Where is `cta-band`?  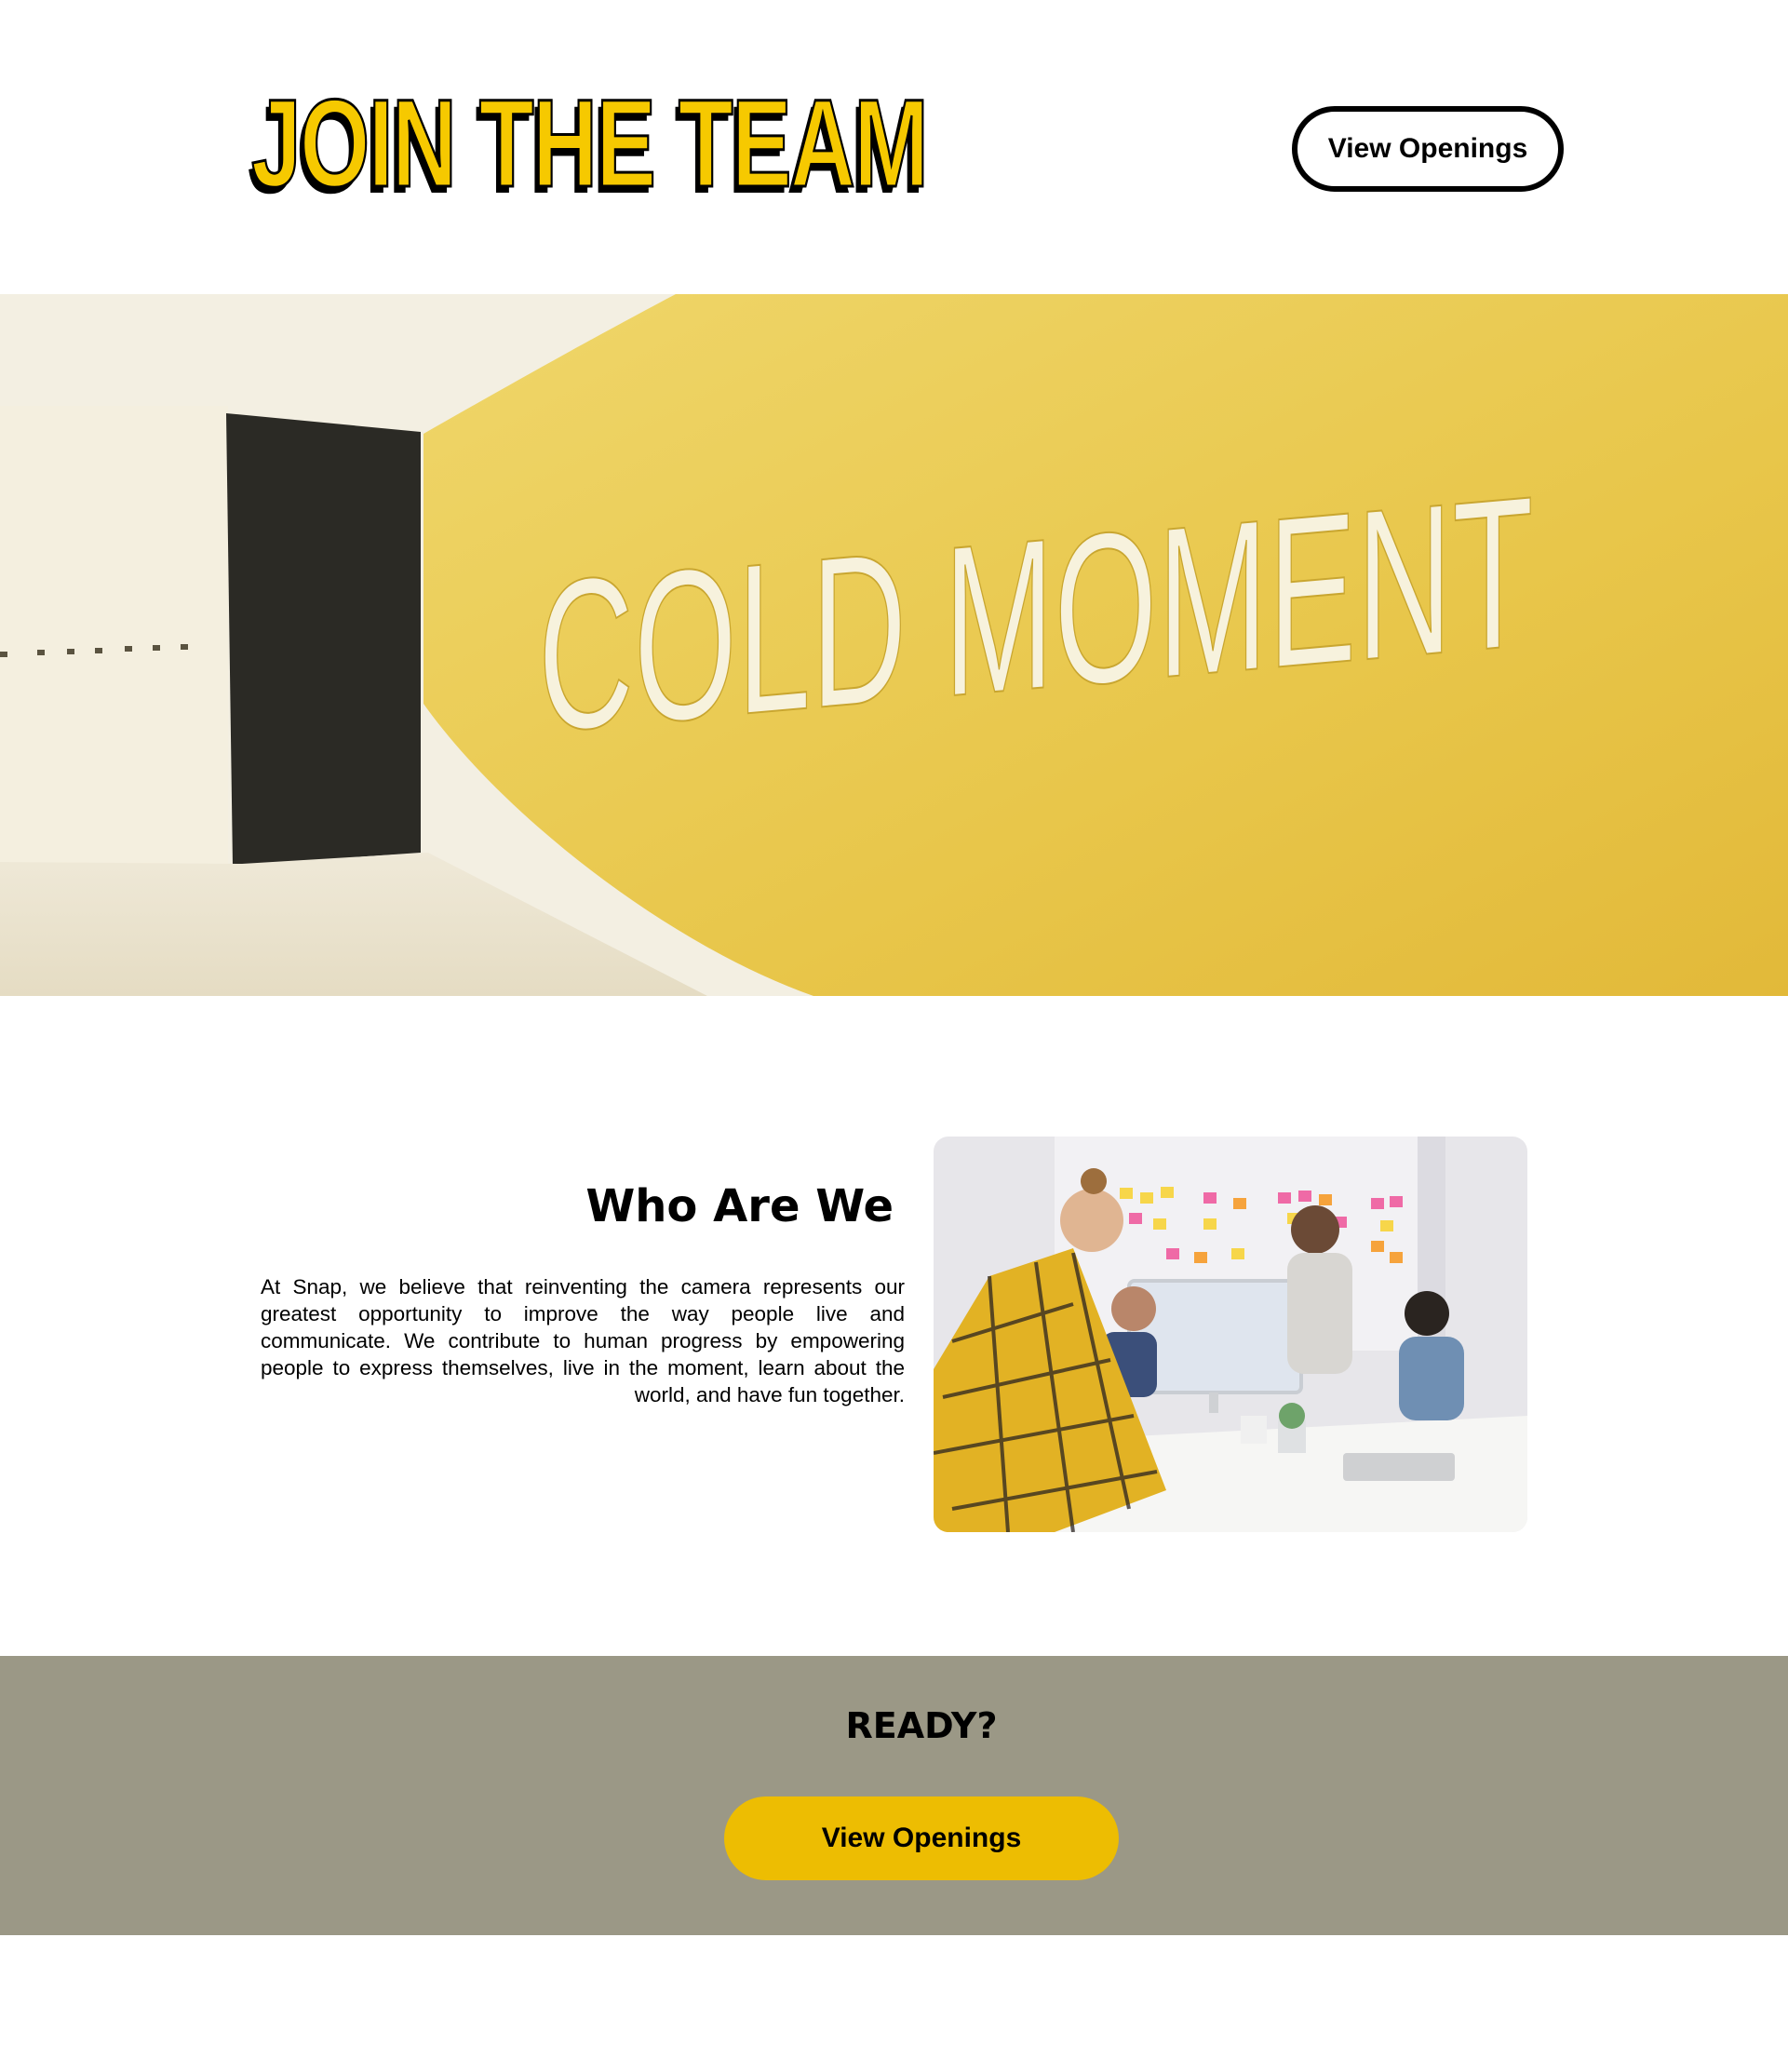 cta-band is located at coordinates (894, 1795).